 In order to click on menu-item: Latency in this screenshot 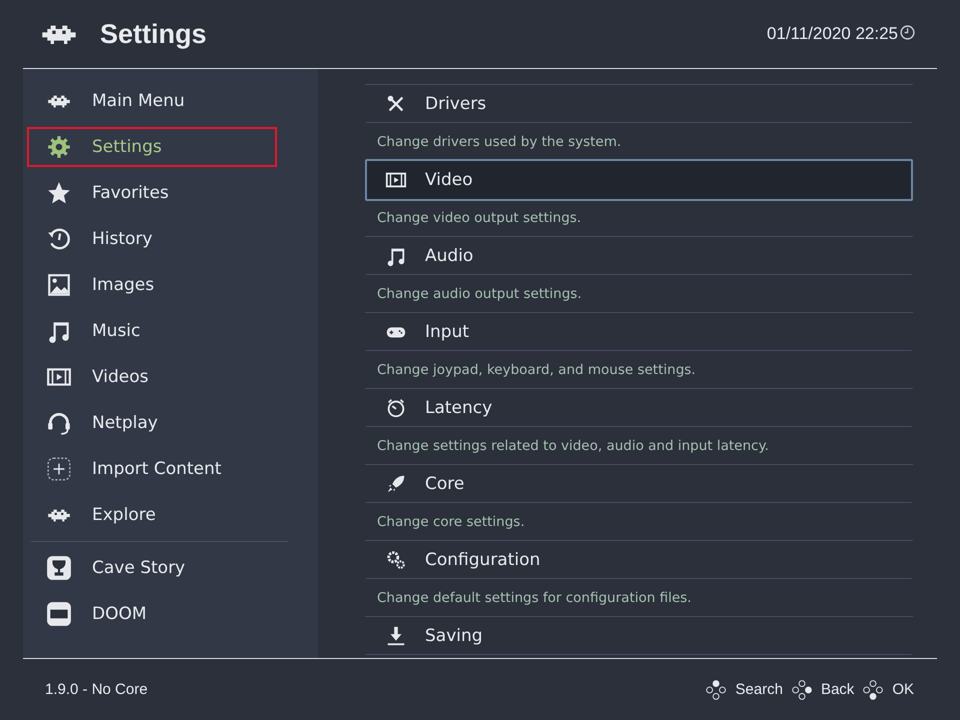, I will do `click(639, 408)`.